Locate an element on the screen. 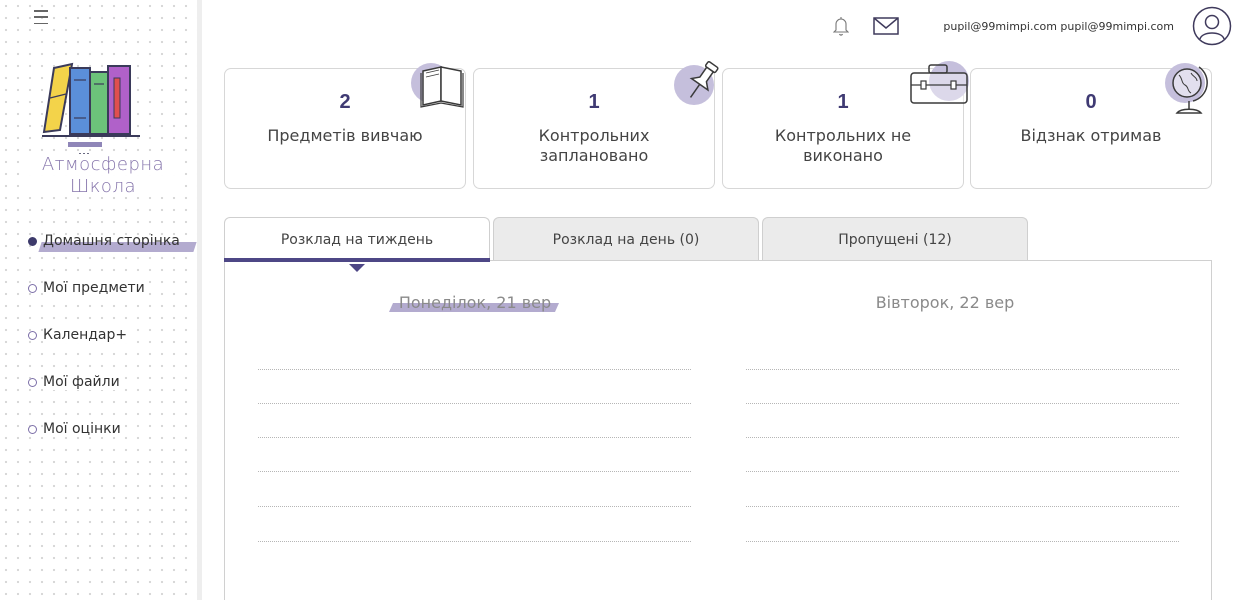 The width and height of the screenshot is (1250, 600). top-bar: pupil@99mimpi.com pupil@99mimpi.com is located at coordinates (728, 26).